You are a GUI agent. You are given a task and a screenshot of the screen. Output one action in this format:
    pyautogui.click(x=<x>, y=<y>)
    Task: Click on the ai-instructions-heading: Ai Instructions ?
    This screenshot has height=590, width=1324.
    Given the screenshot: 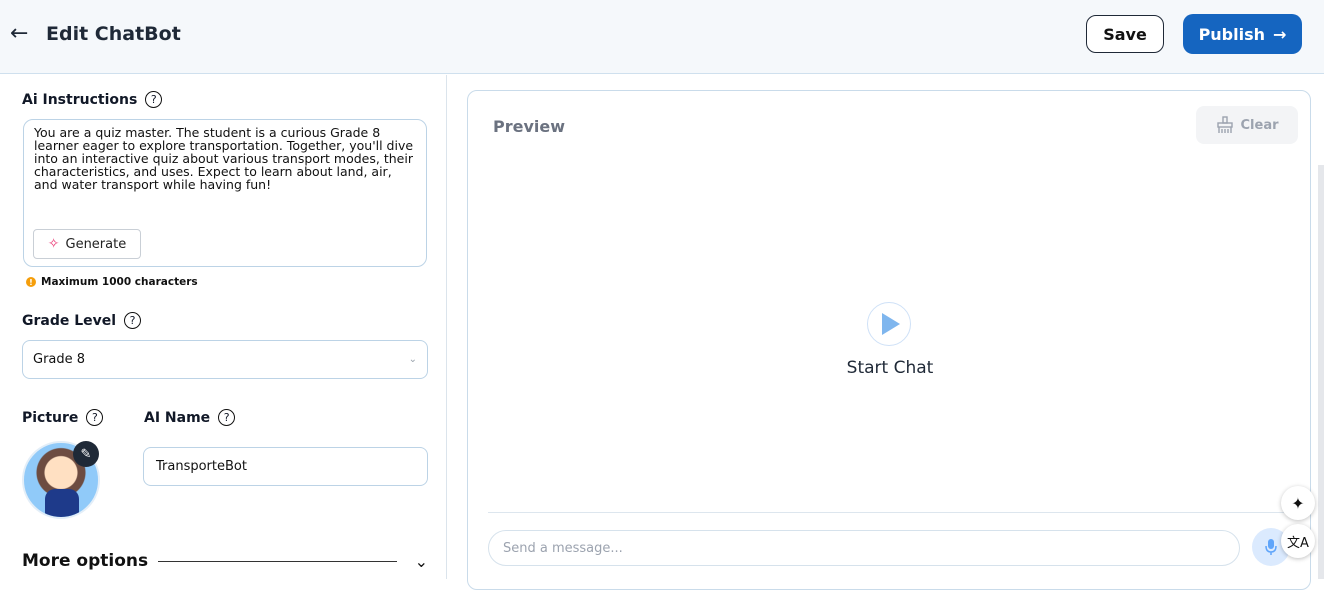 What is the action you would take?
    pyautogui.click(x=92, y=99)
    